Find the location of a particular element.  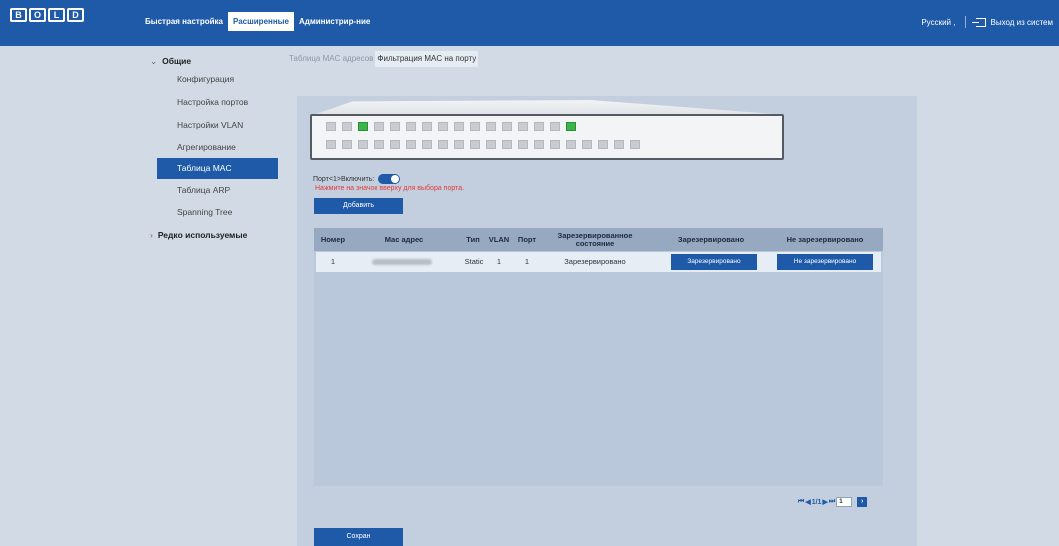

sidebar-group-label: Общие is located at coordinates (177, 61).